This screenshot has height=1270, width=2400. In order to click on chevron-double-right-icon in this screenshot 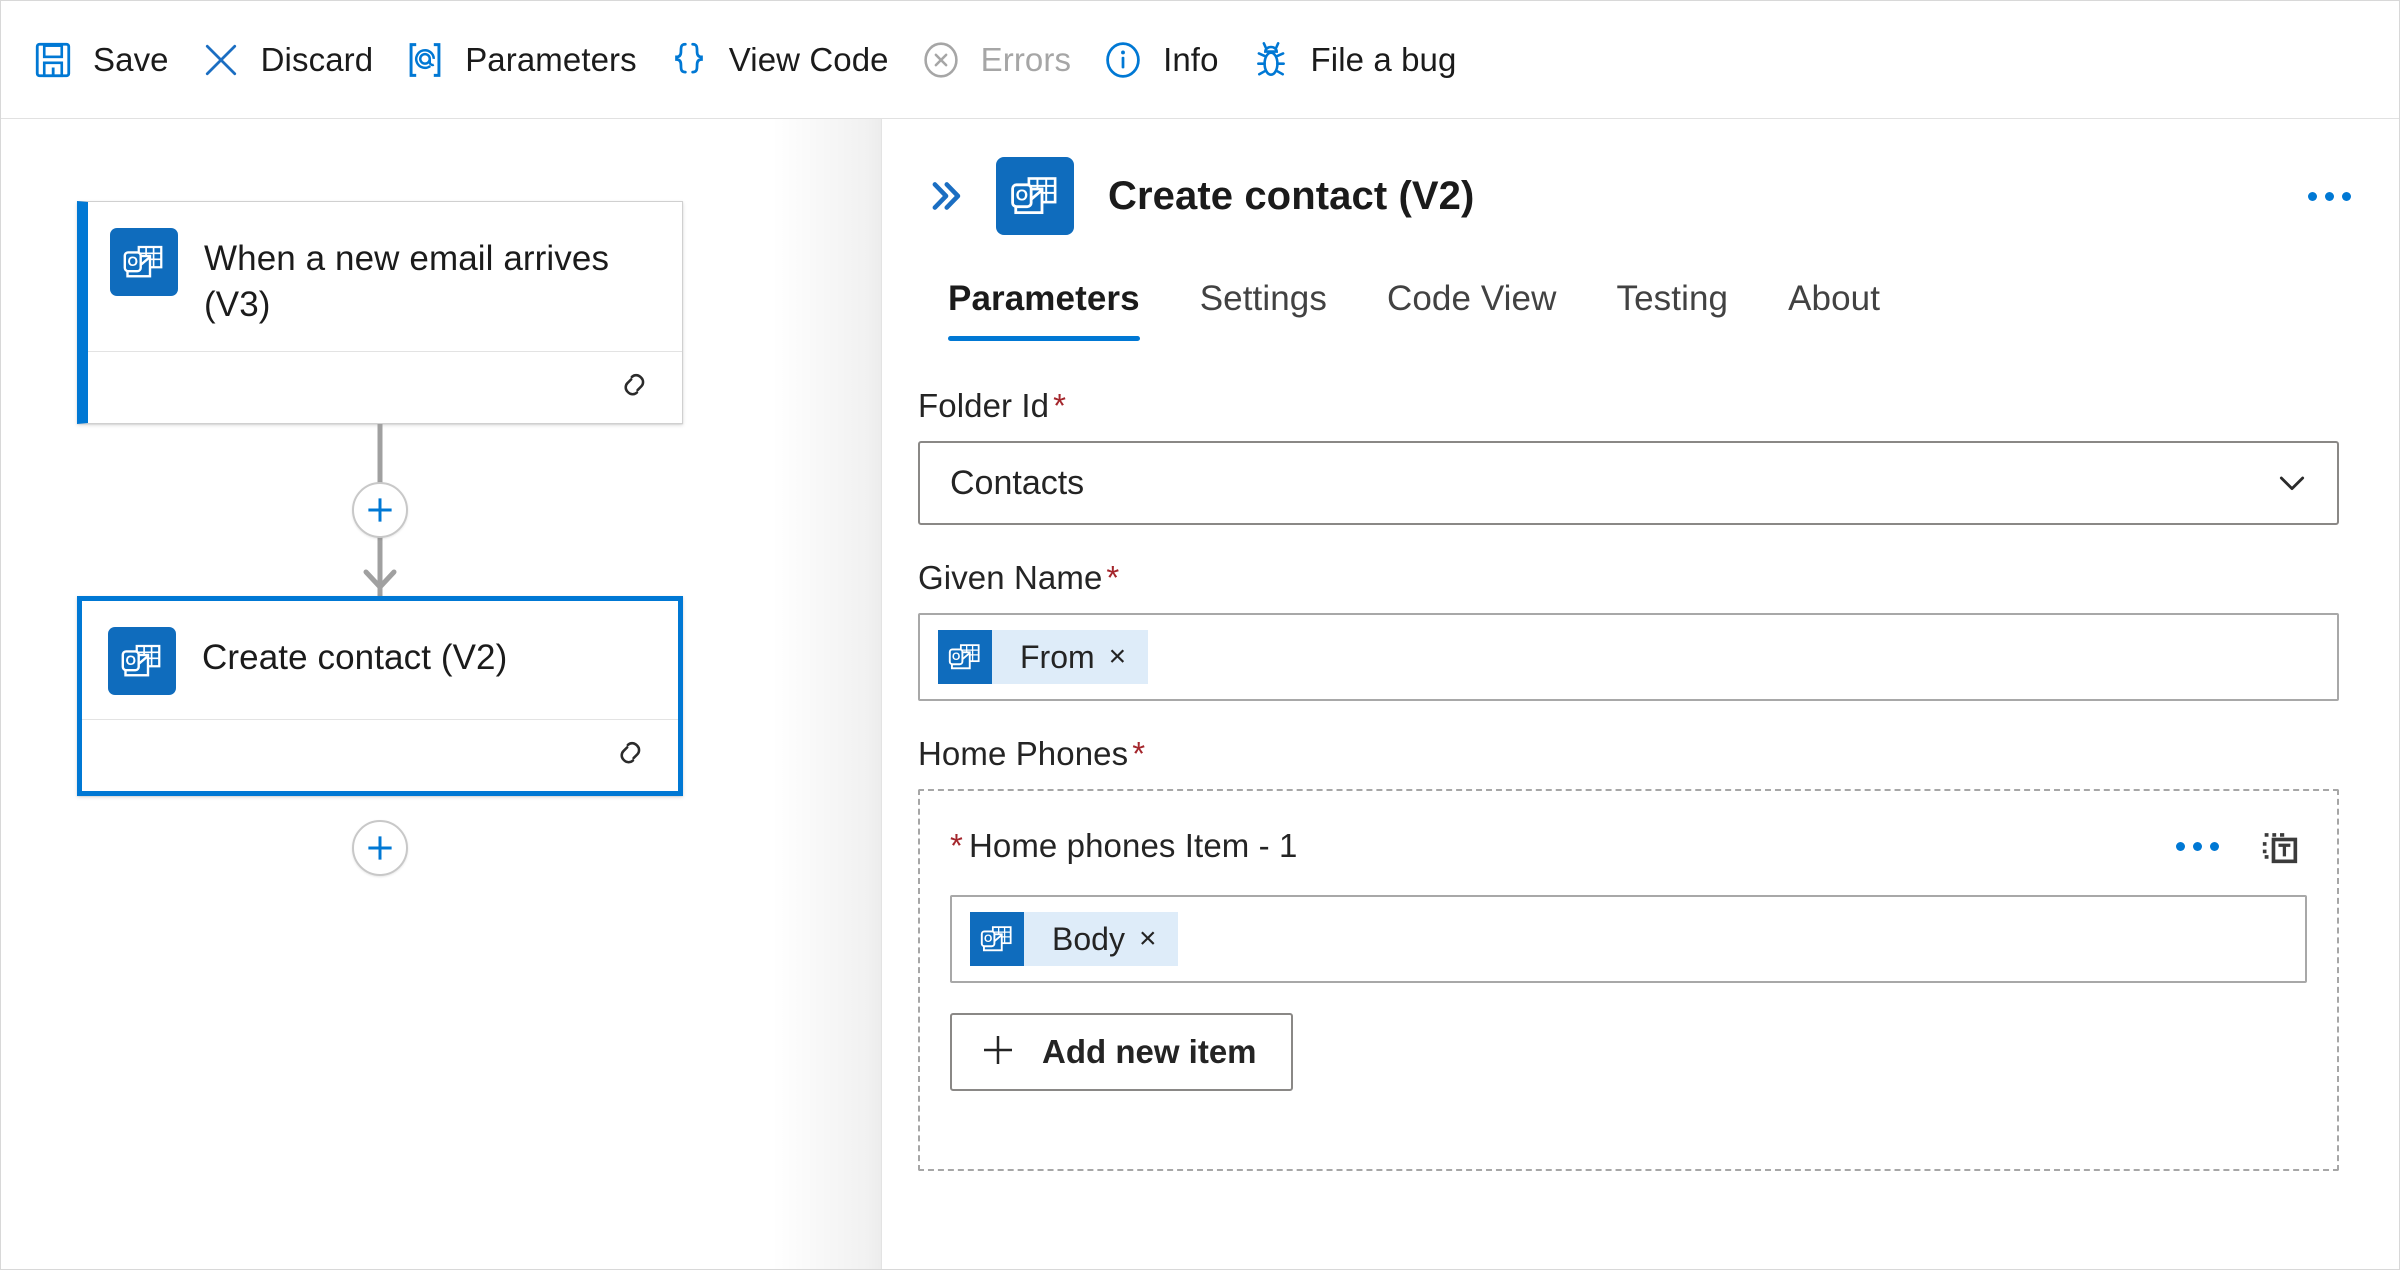, I will do `click(945, 196)`.